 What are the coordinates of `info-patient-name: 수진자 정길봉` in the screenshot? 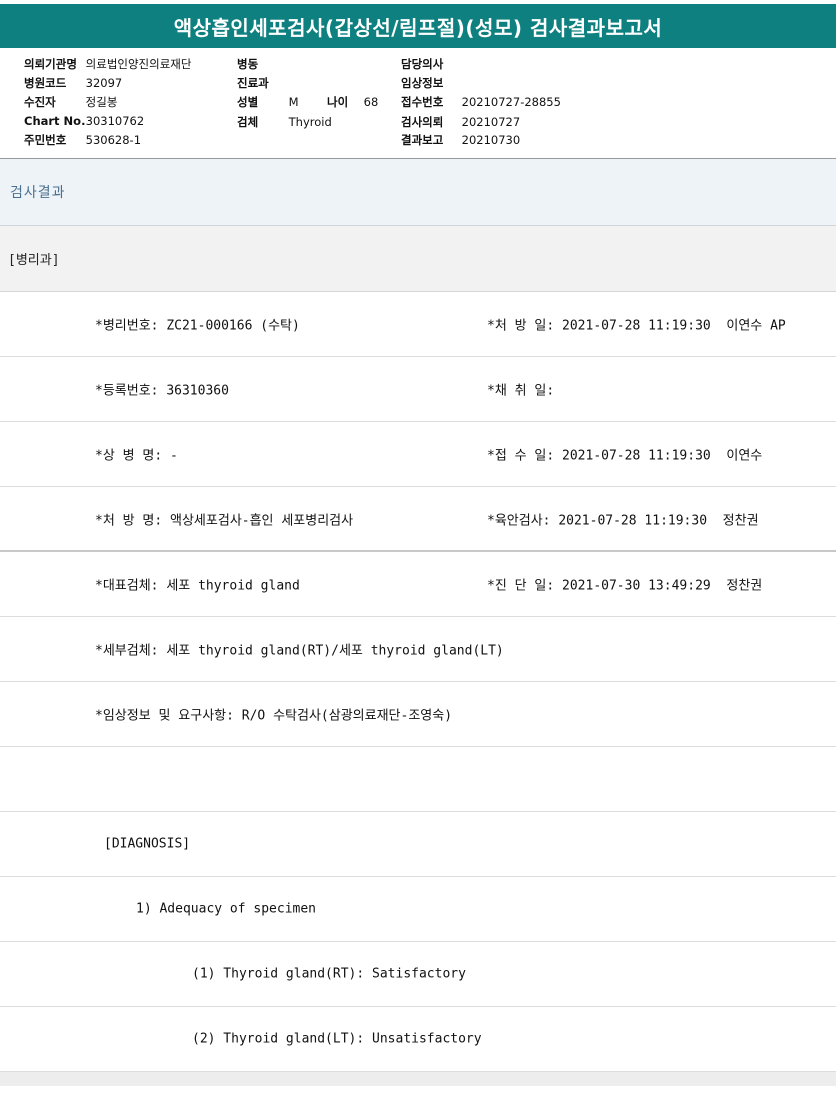 It's located at (70, 102).